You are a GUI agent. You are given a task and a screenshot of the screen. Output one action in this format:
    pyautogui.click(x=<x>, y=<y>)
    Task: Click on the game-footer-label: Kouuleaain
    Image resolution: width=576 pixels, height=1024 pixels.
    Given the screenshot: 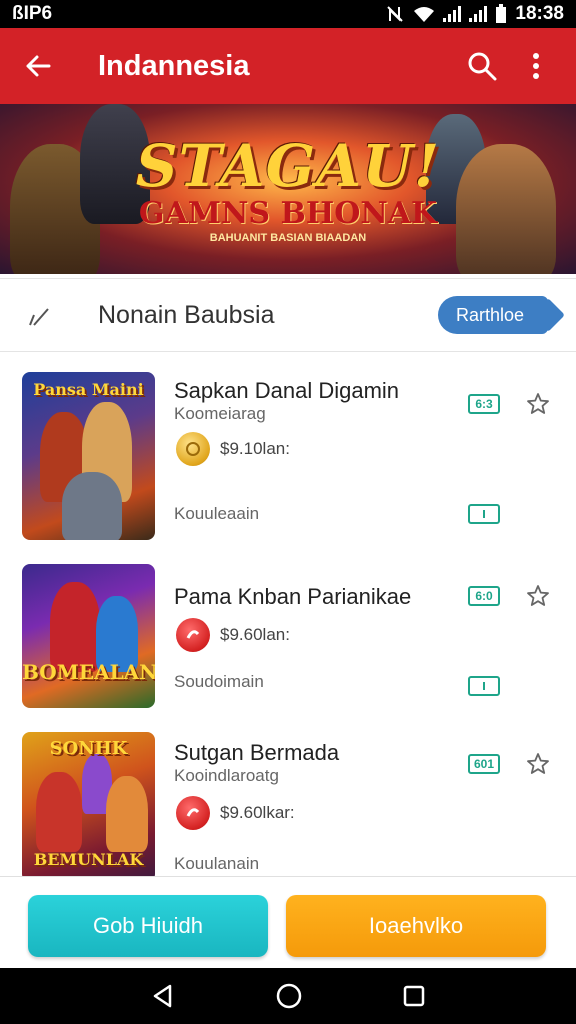 What is the action you would take?
    pyautogui.click(x=217, y=513)
    